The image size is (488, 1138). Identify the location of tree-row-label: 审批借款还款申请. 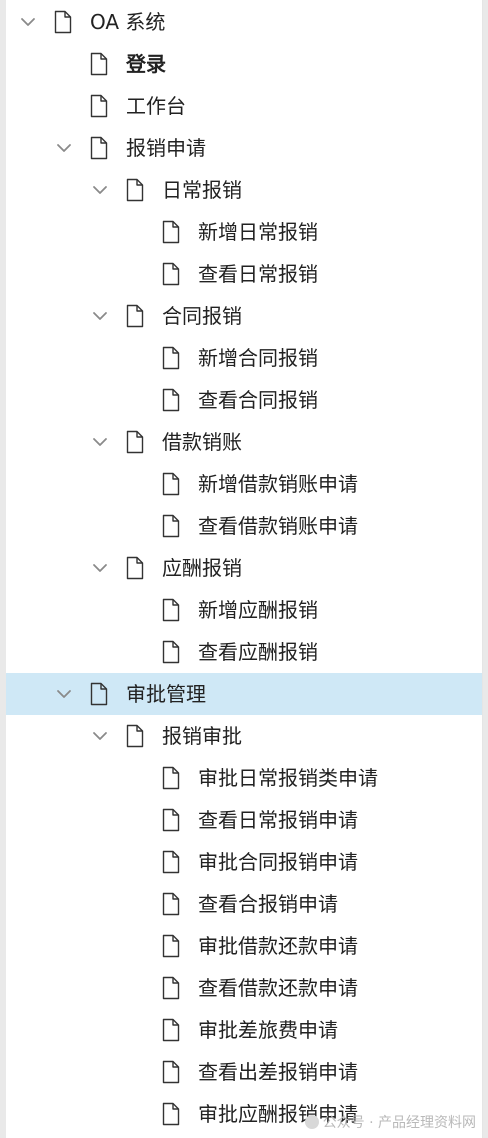
(278, 946).